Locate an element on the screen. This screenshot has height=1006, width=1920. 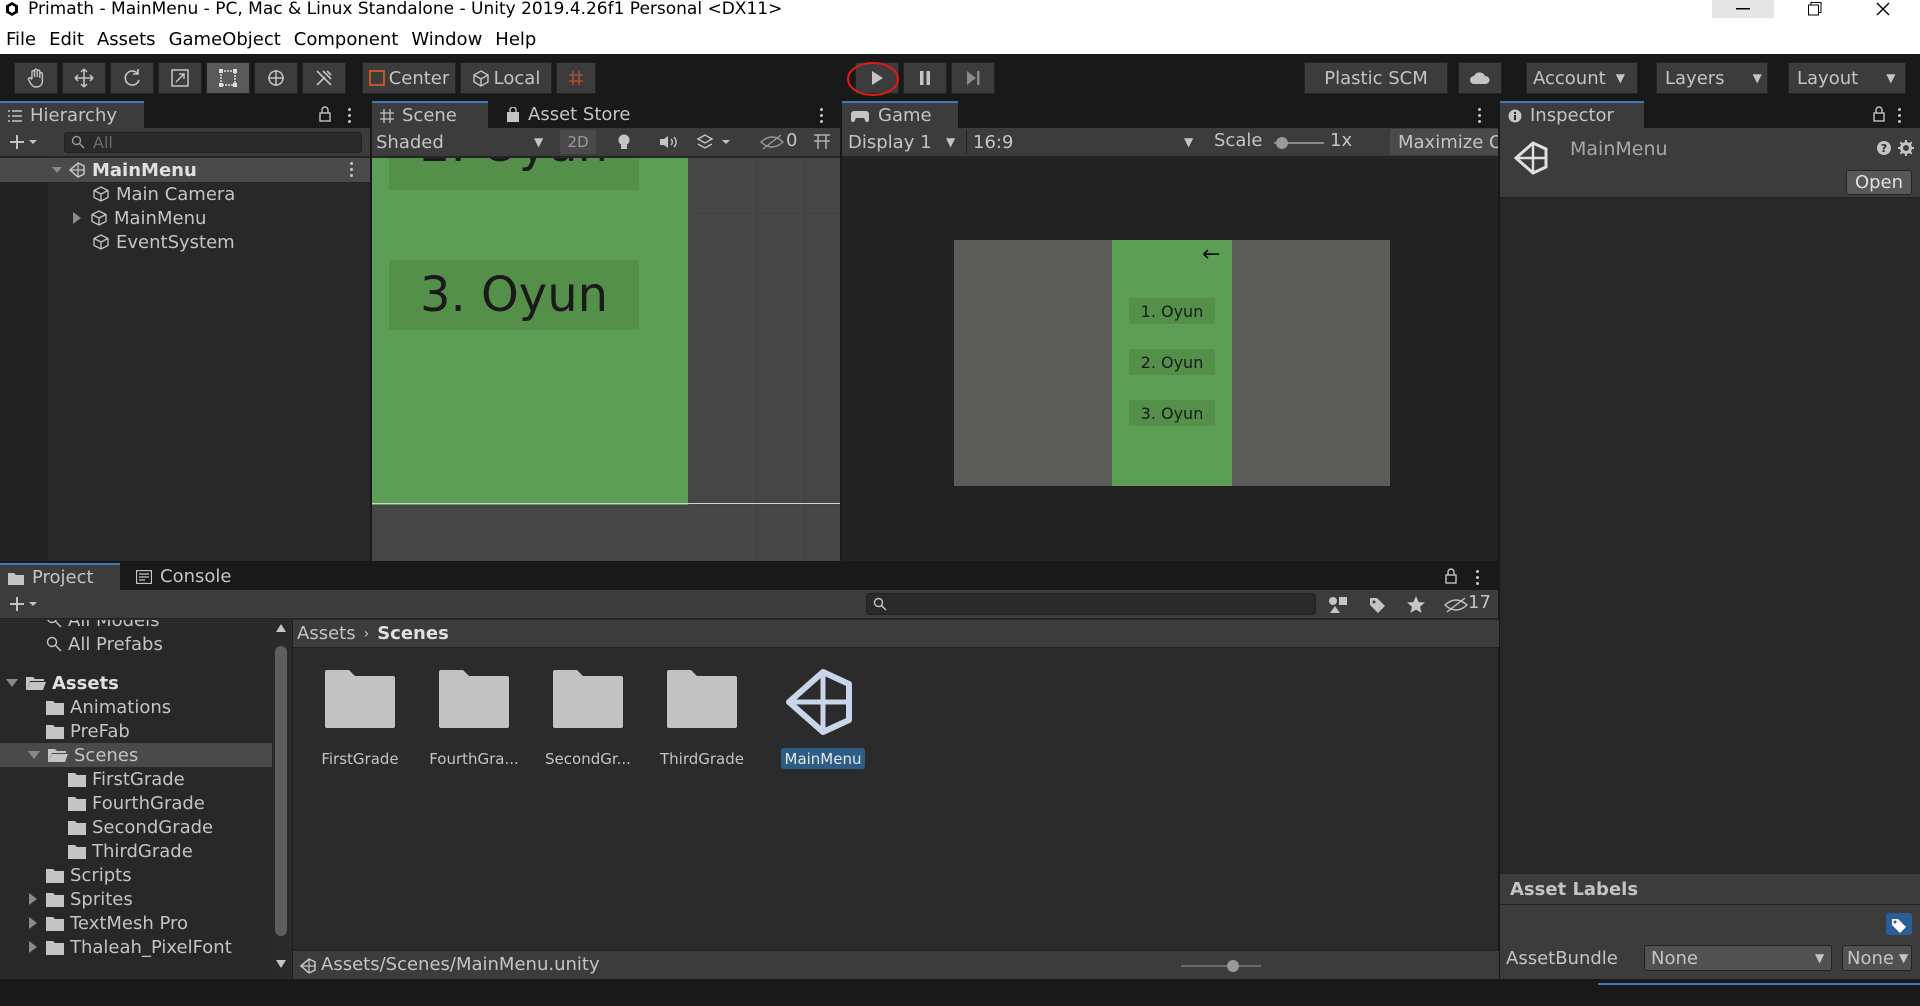
close-window-button is located at coordinates (1883, 9).